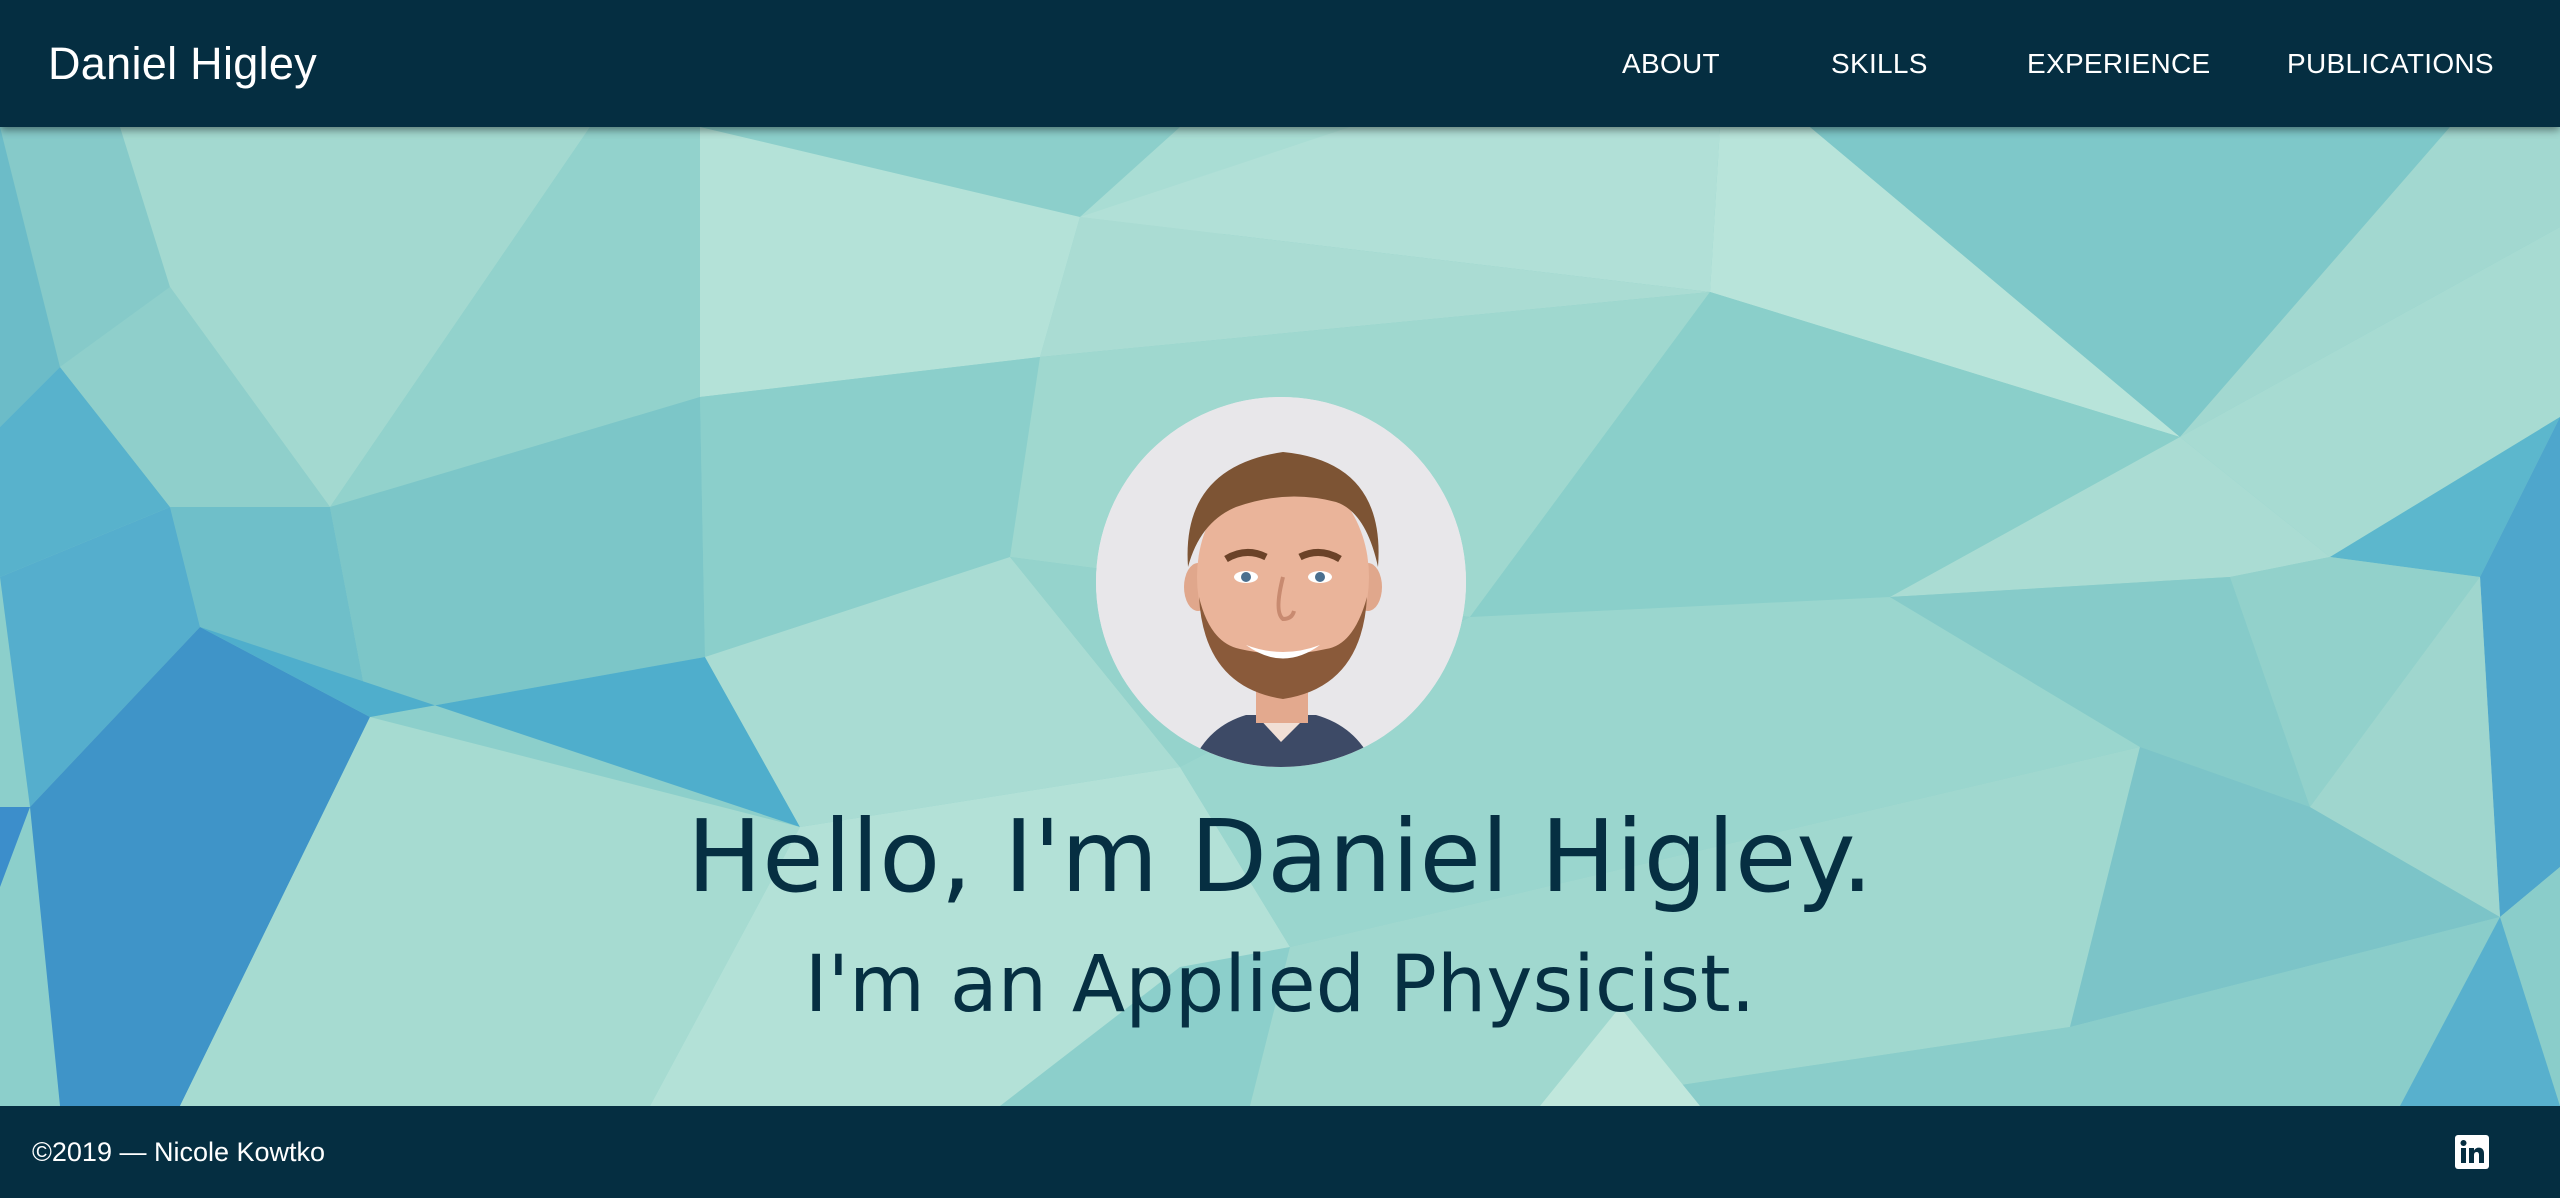  I want to click on linkedin-icon, so click(2472, 1152).